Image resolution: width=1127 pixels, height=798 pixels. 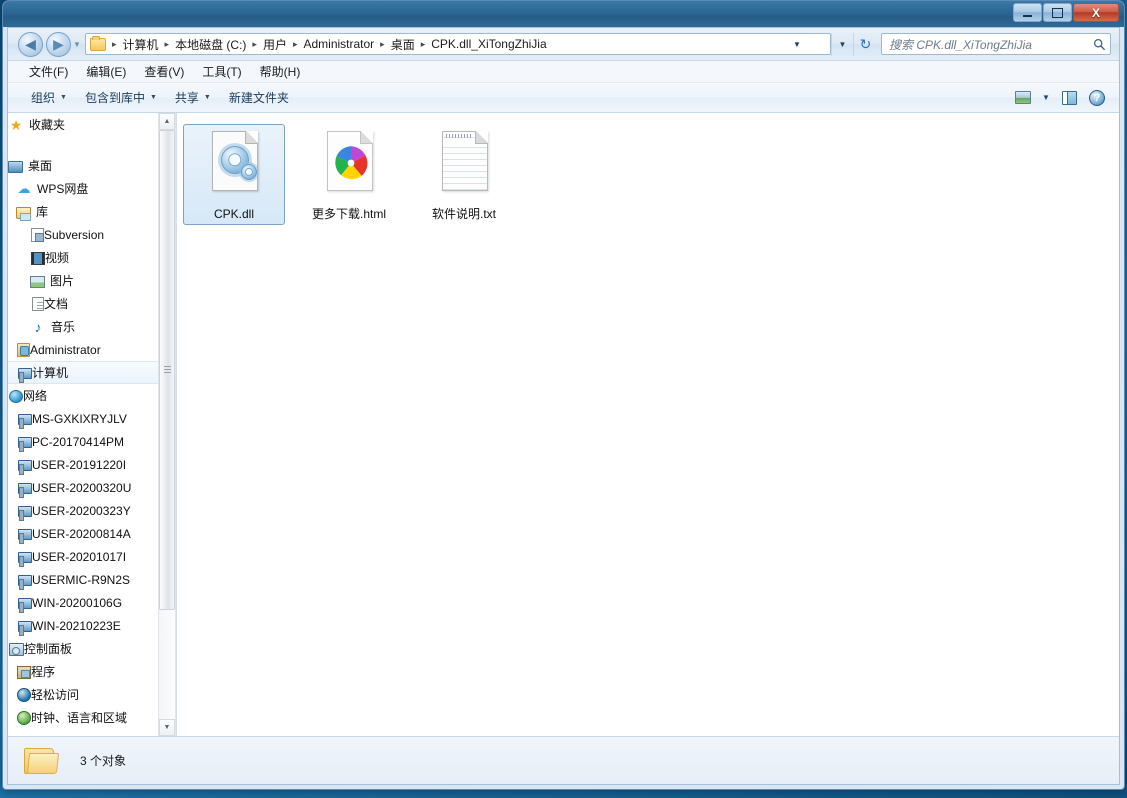 I want to click on sidebar-item-20: WIN-20200106G, so click(x=89, y=602).